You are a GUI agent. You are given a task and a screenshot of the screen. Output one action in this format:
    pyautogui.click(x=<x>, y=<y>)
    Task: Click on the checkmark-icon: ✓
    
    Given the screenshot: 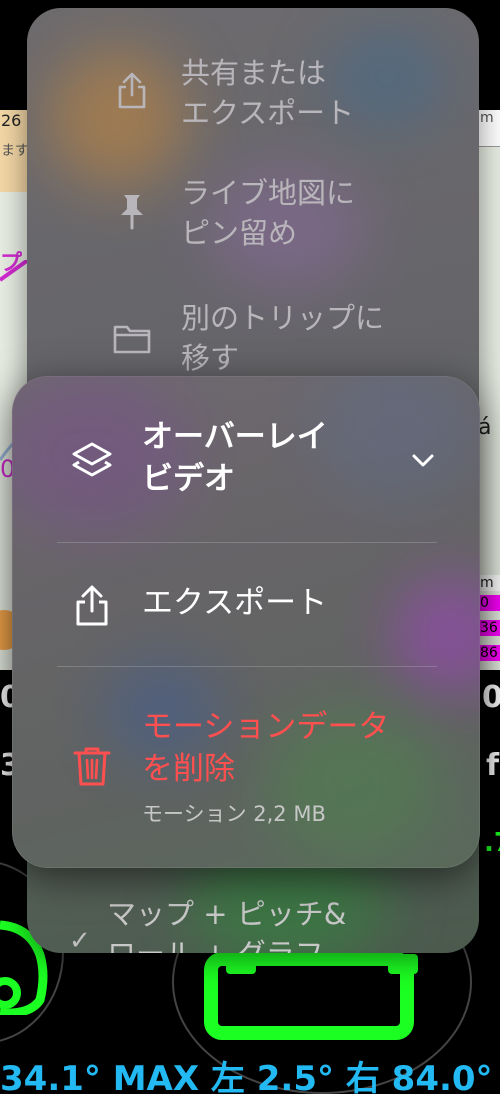 What is the action you would take?
    pyautogui.click(x=80, y=939)
    